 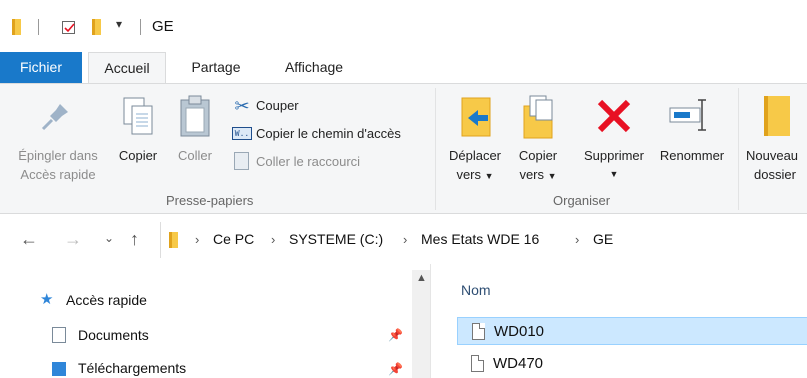 I want to click on paste-shortcut-icon, so click(x=241, y=161).